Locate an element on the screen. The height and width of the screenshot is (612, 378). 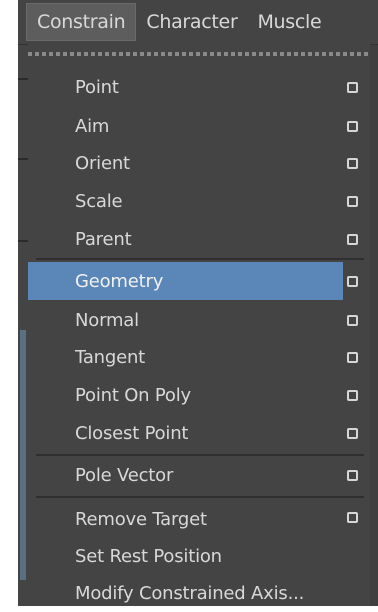
menu-constrain: Constrain is located at coordinates (81, 22).